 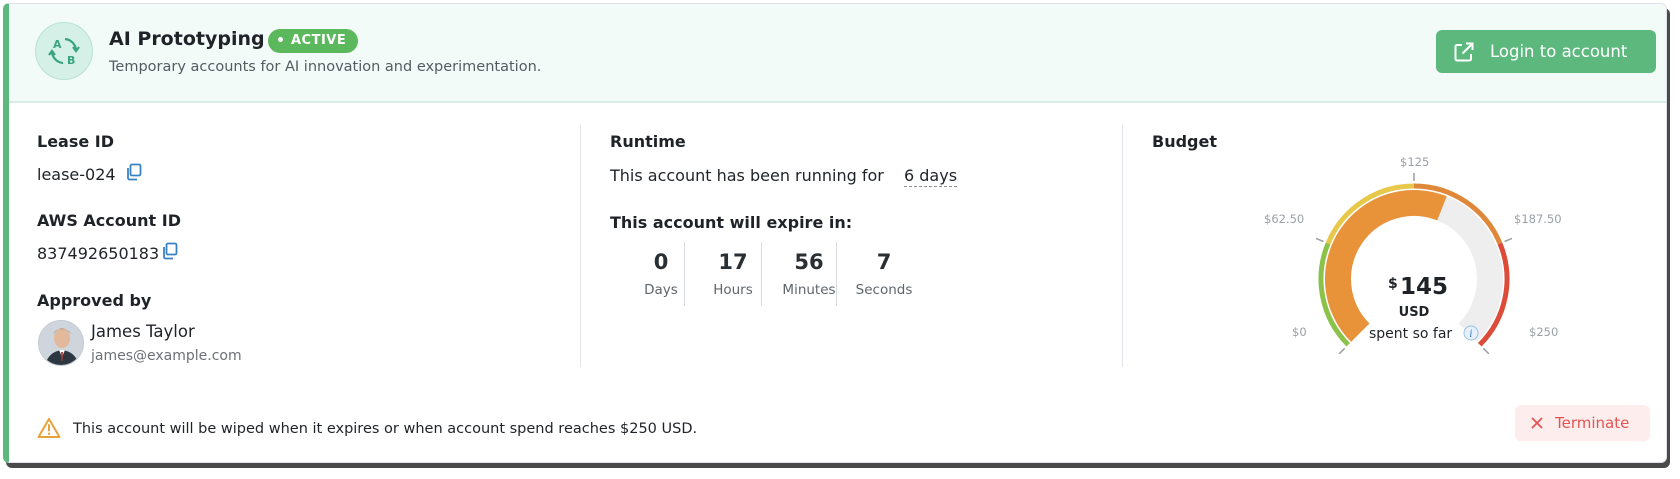 I want to click on gauge-tick-label: $187.50, so click(x=1538, y=219).